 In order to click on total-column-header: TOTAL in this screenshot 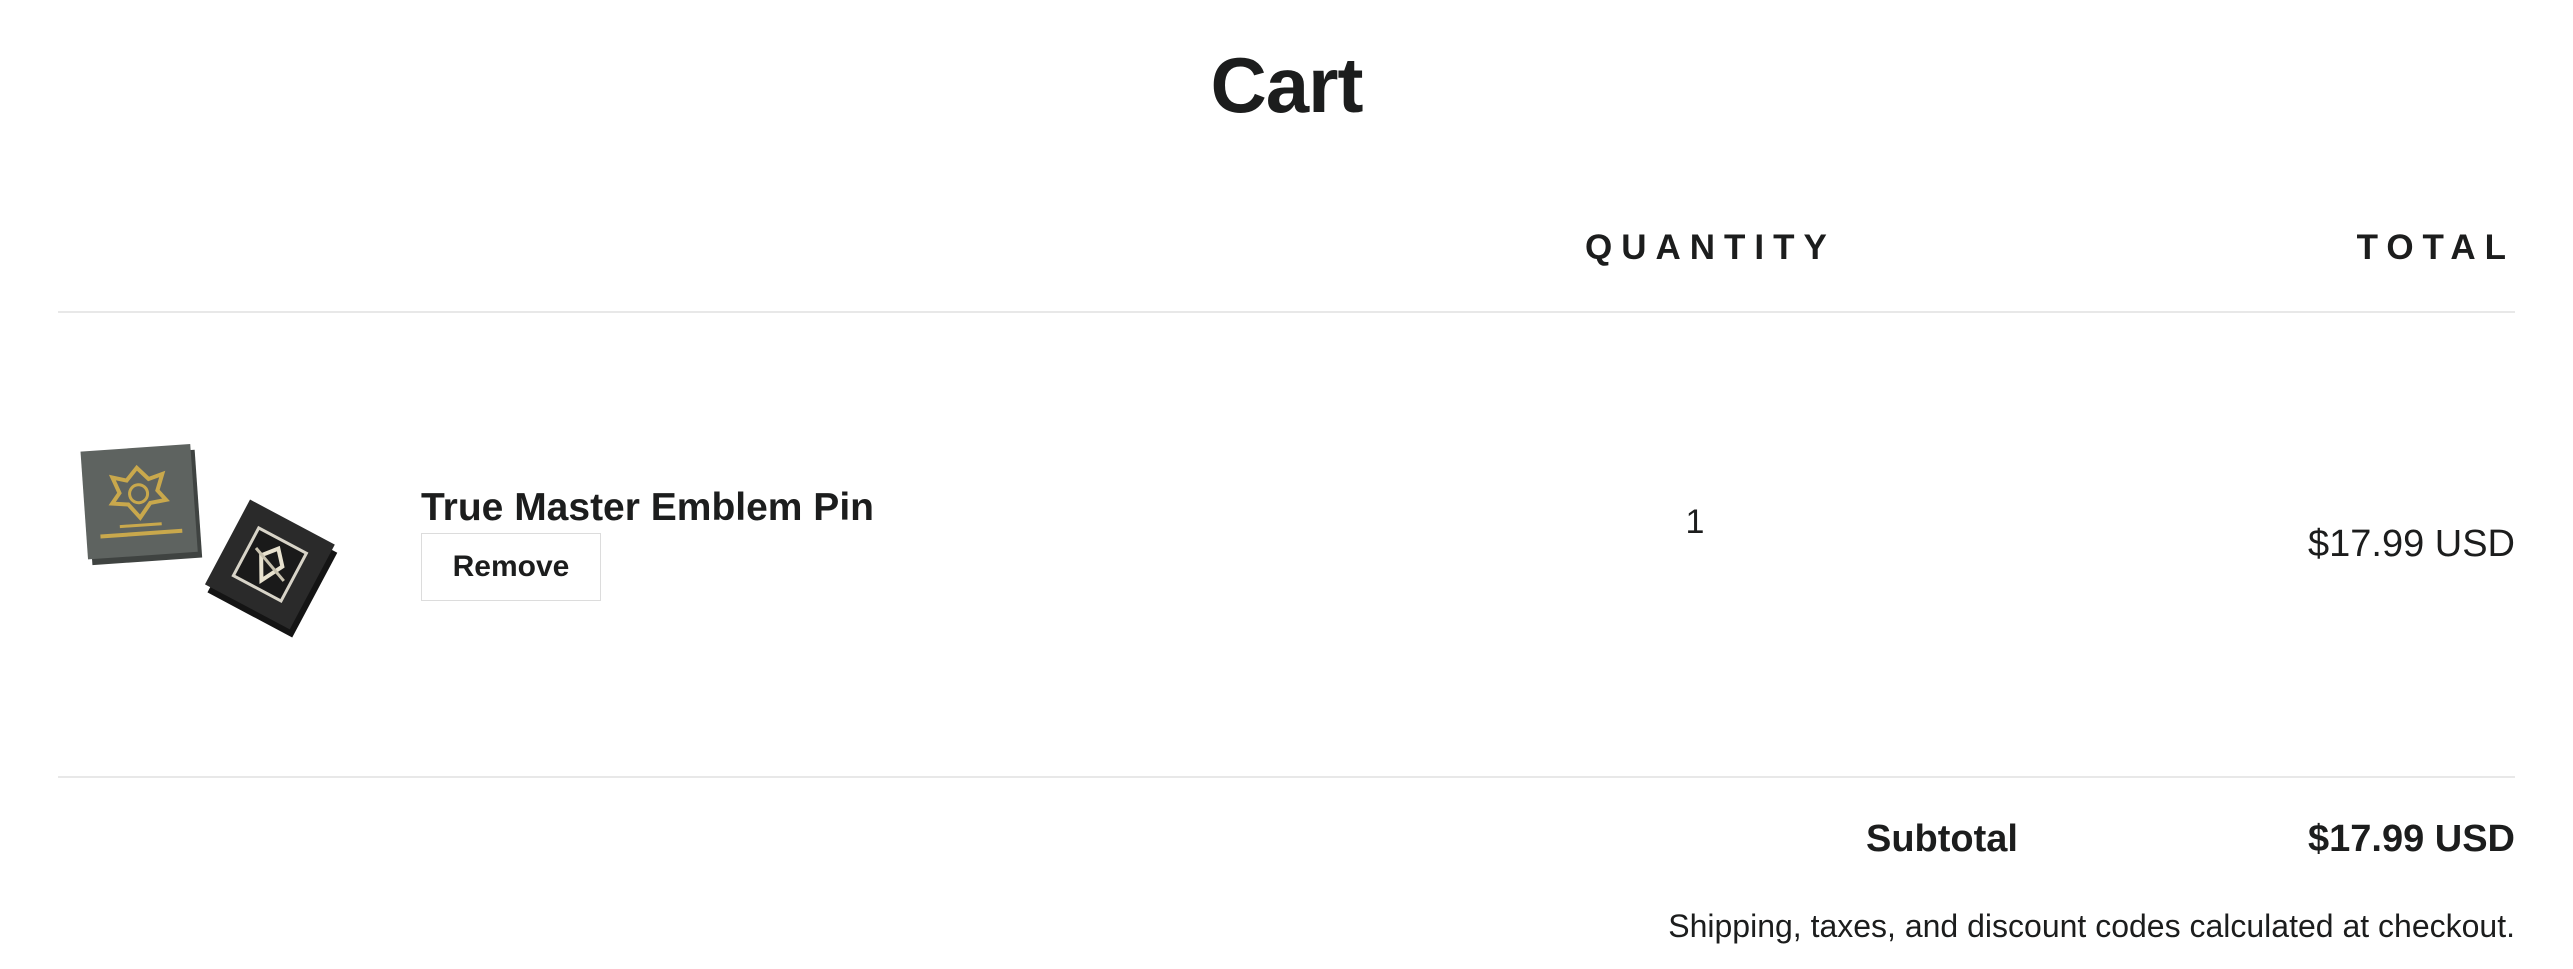, I will do `click(2435, 247)`.